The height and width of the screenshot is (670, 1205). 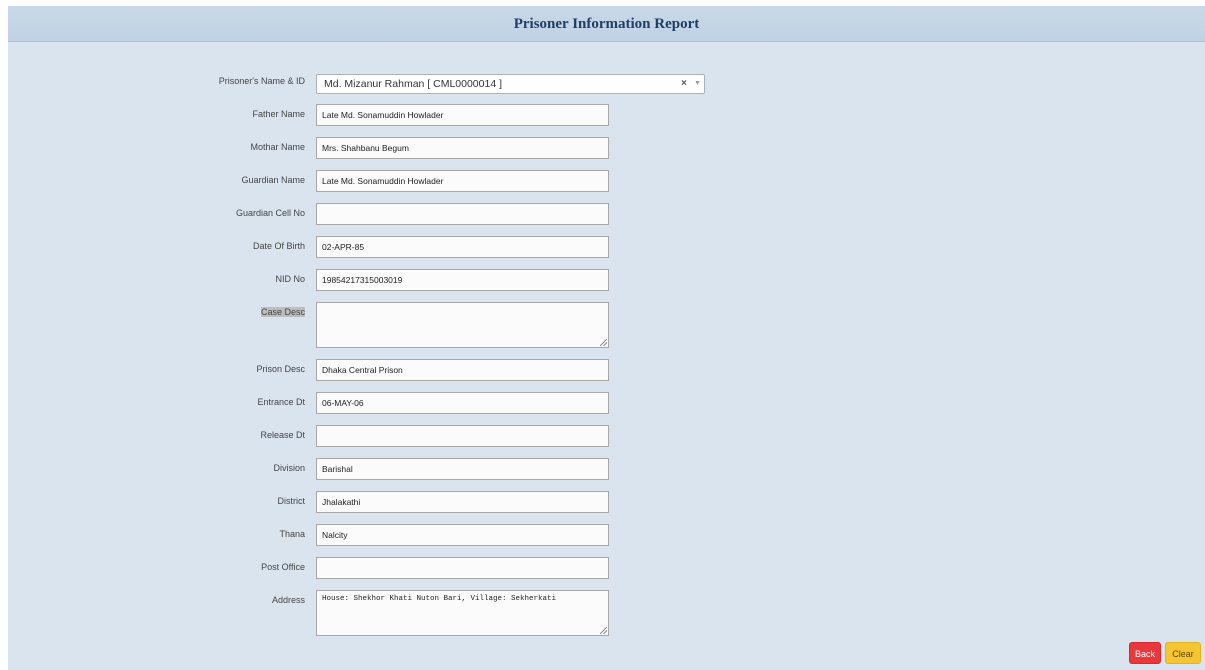 What do you see at coordinates (280, 369) in the screenshot?
I see `prison-desc-label: Prison Desc` at bounding box center [280, 369].